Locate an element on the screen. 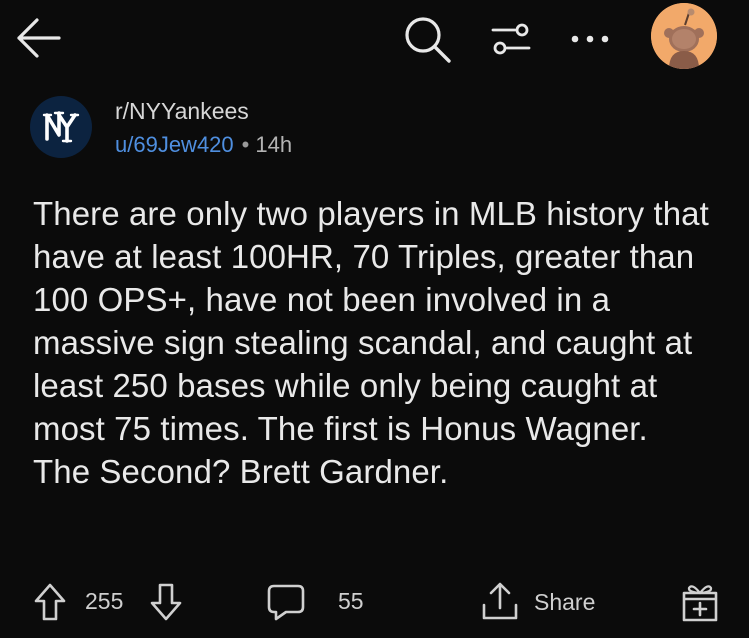 The image size is (749, 638). subreddit-name: r/NYYankees is located at coordinates (182, 111).